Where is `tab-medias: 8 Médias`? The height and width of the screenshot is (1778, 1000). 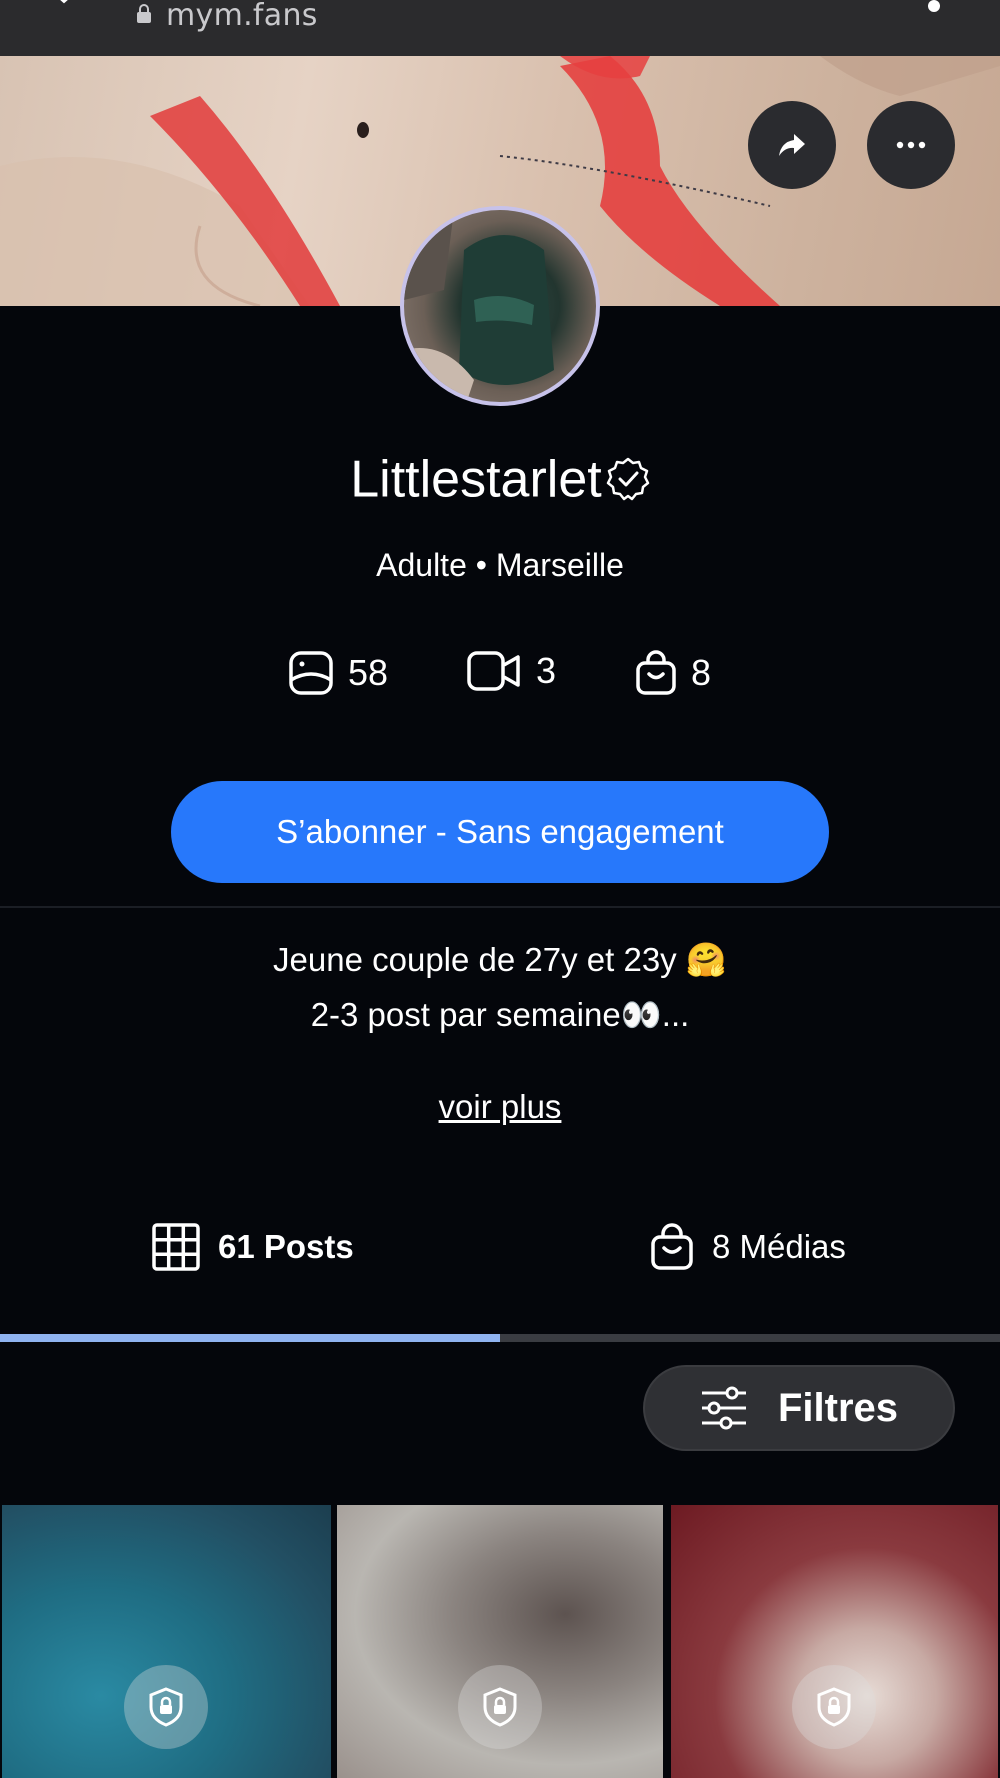 tab-medias: 8 Médias is located at coordinates (748, 1247).